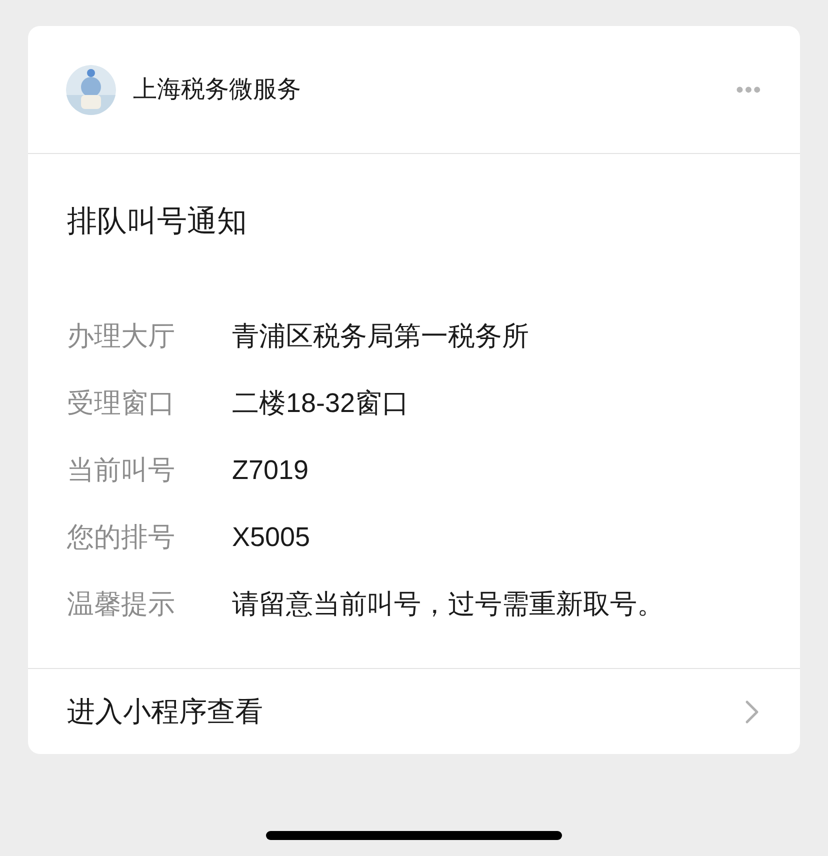  What do you see at coordinates (121, 470) in the screenshot?
I see `field-label: 当前叫号` at bounding box center [121, 470].